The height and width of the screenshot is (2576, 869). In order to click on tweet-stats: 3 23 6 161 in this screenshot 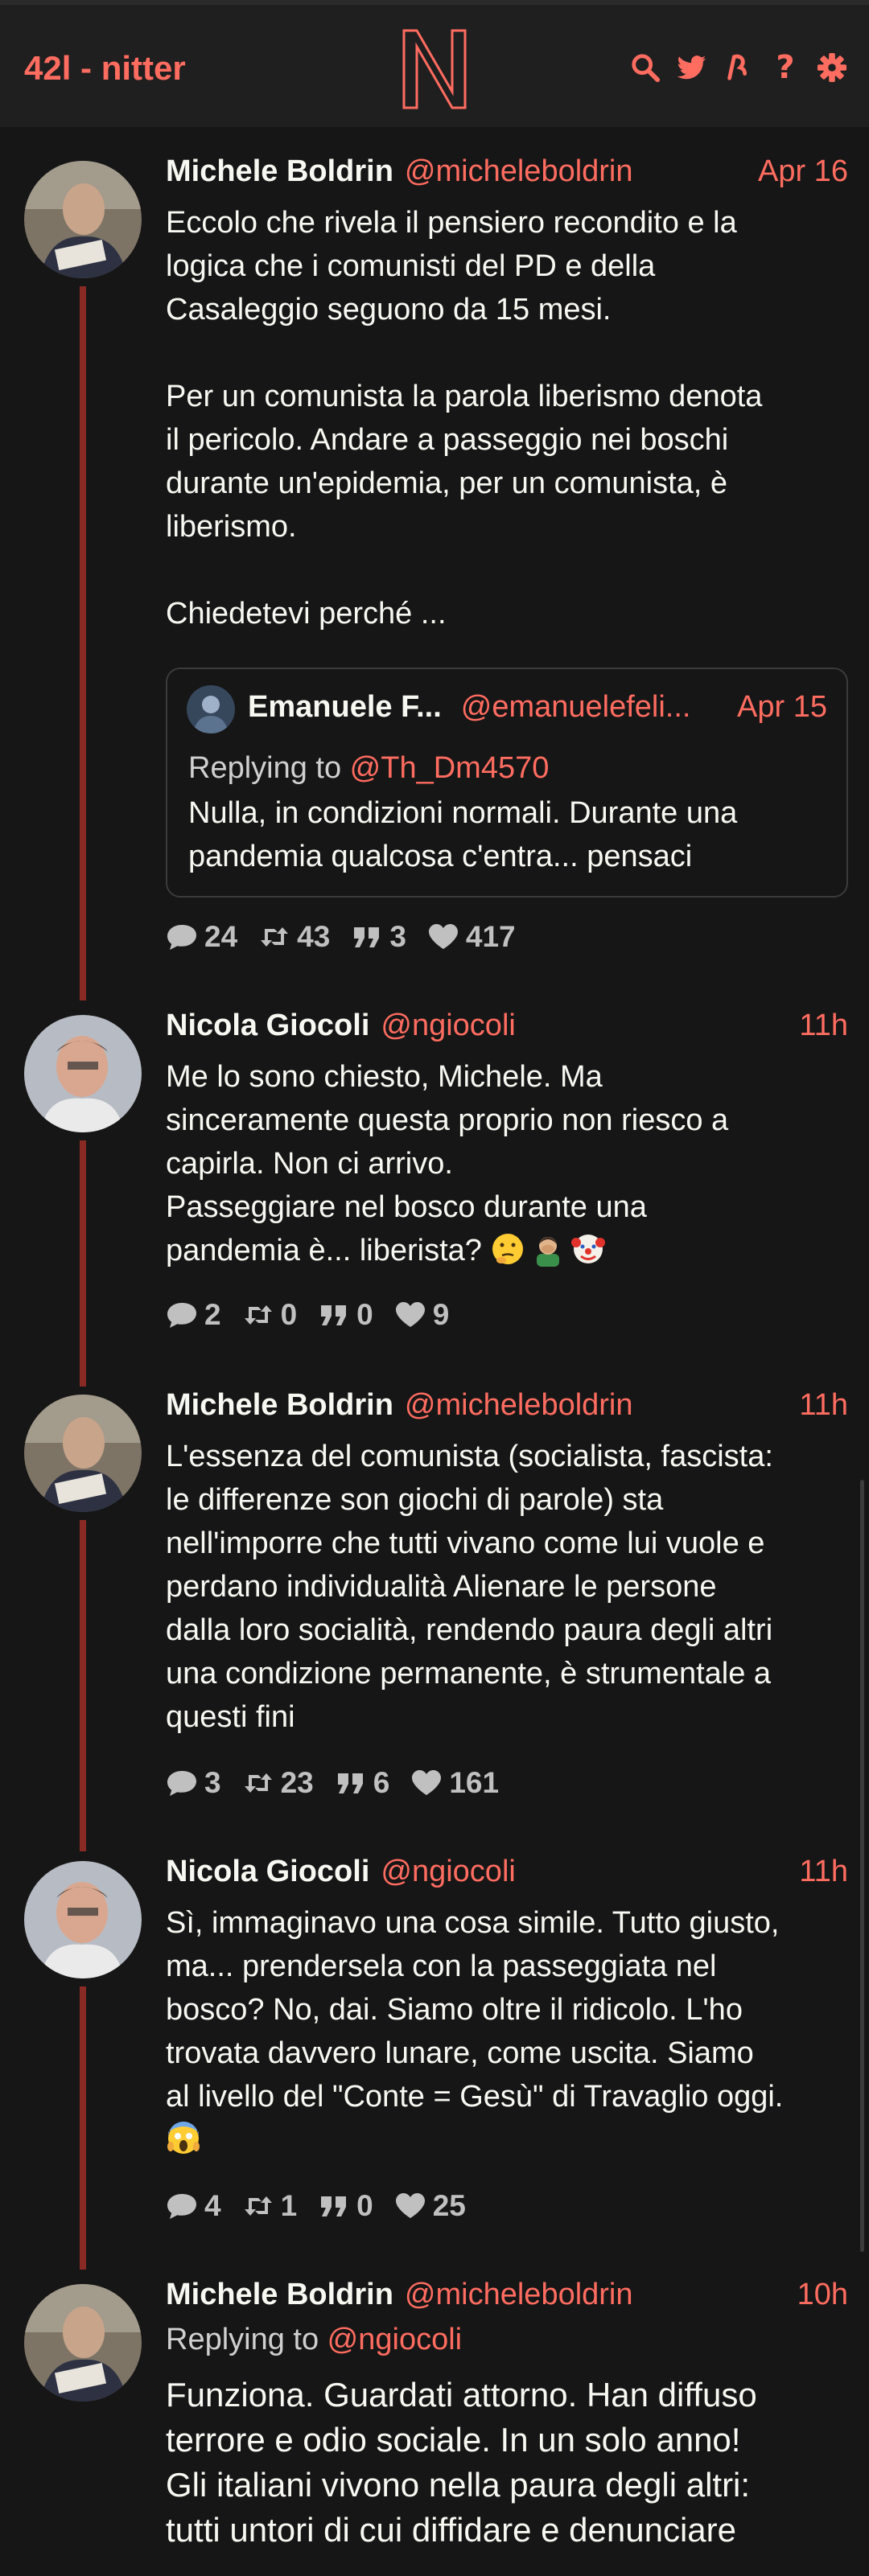, I will do `click(332, 1783)`.